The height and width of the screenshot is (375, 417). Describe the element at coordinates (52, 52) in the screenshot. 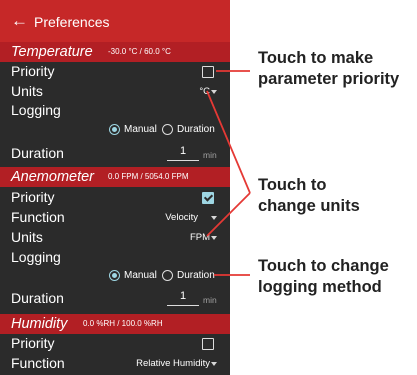

I see `section-title: Temperature` at that location.